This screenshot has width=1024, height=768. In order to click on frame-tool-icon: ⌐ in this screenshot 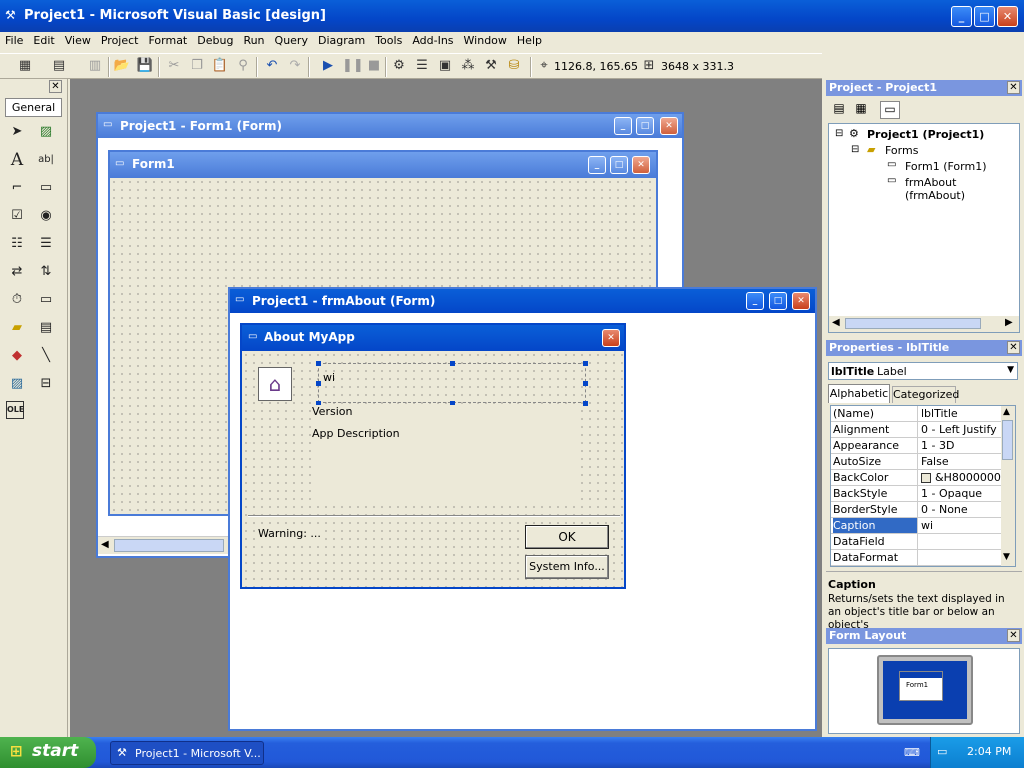, I will do `click(17, 188)`.